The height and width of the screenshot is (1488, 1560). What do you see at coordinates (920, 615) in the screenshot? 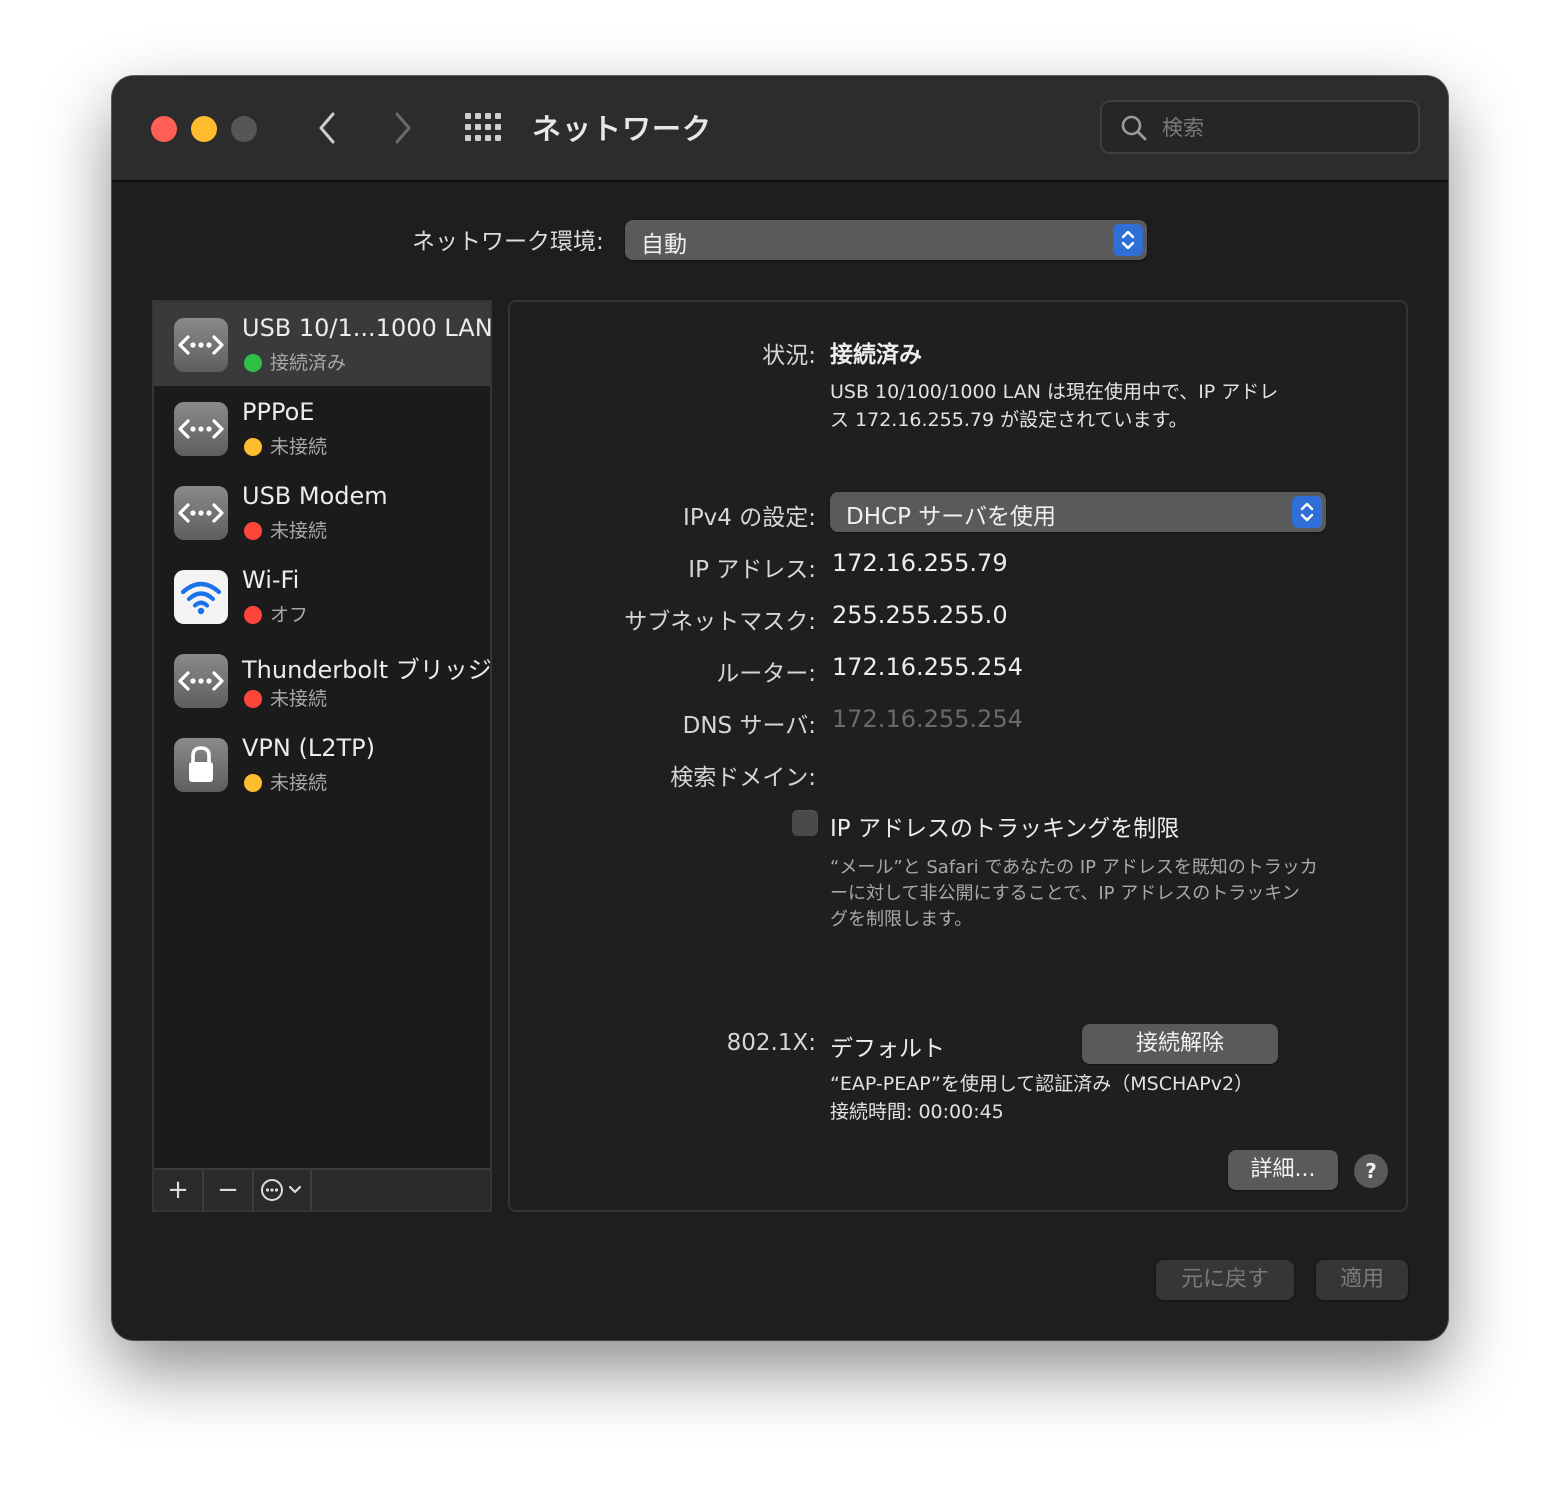
I see `subnet-mask-value: 255.255.255.0` at bounding box center [920, 615].